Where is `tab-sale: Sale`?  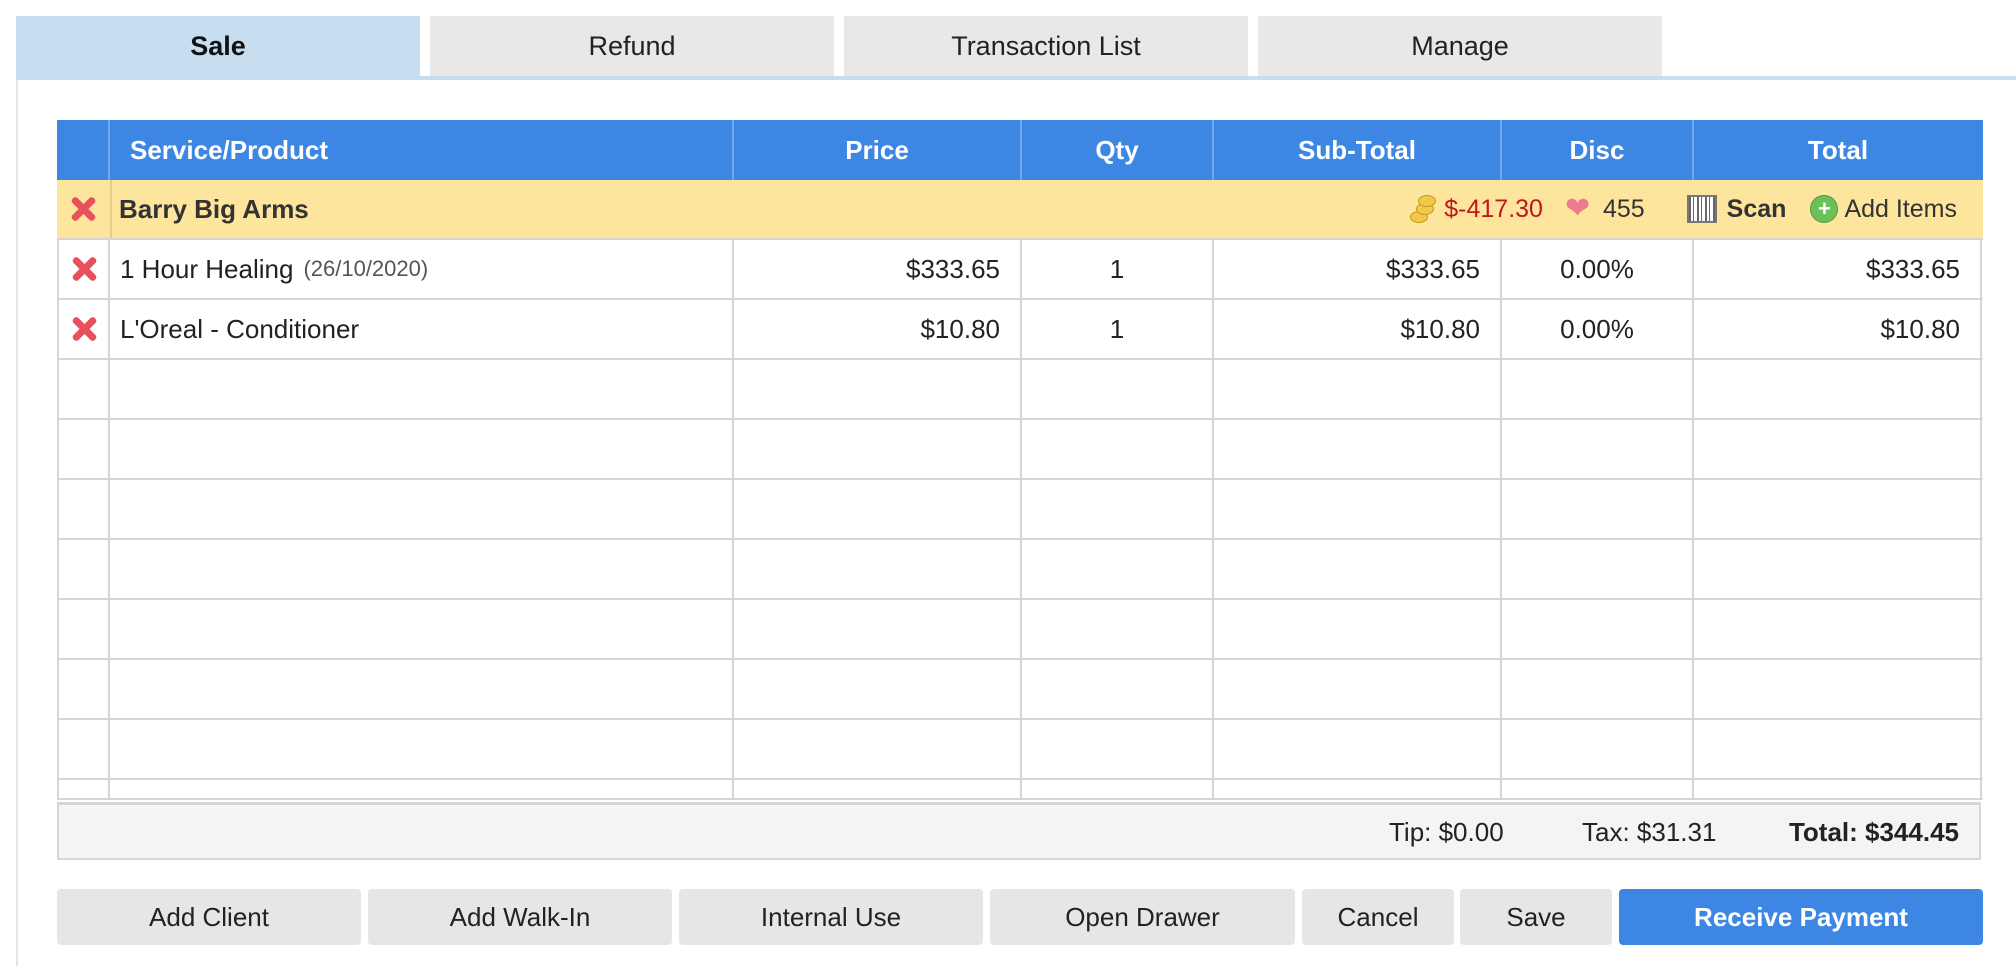
tab-sale: Sale is located at coordinates (218, 46).